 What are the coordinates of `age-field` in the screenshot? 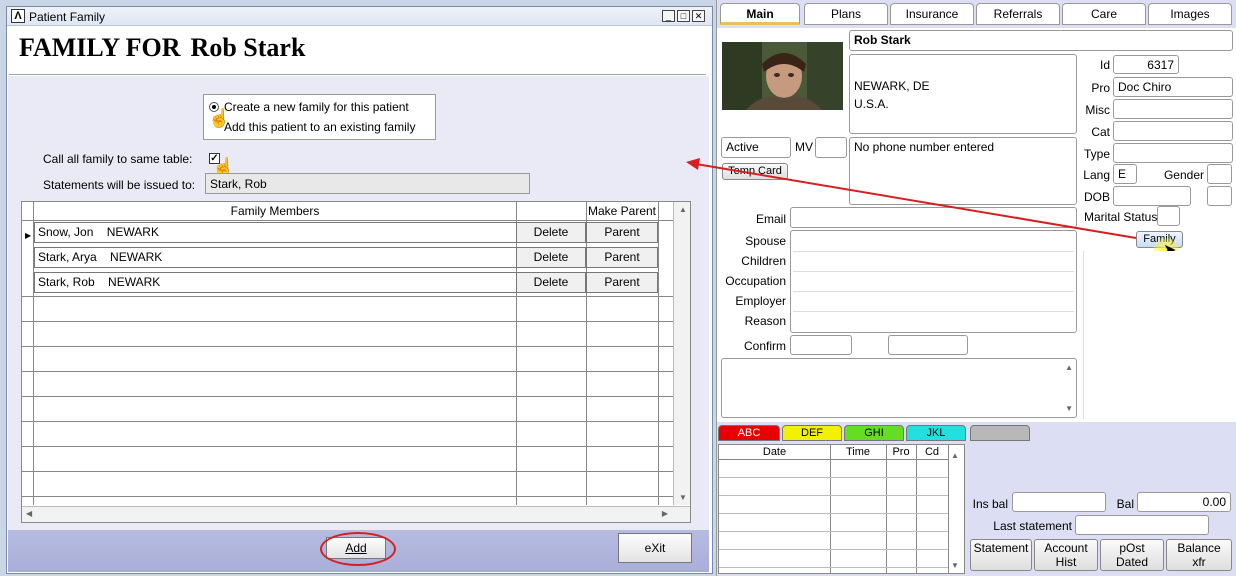 It's located at (1219, 196).